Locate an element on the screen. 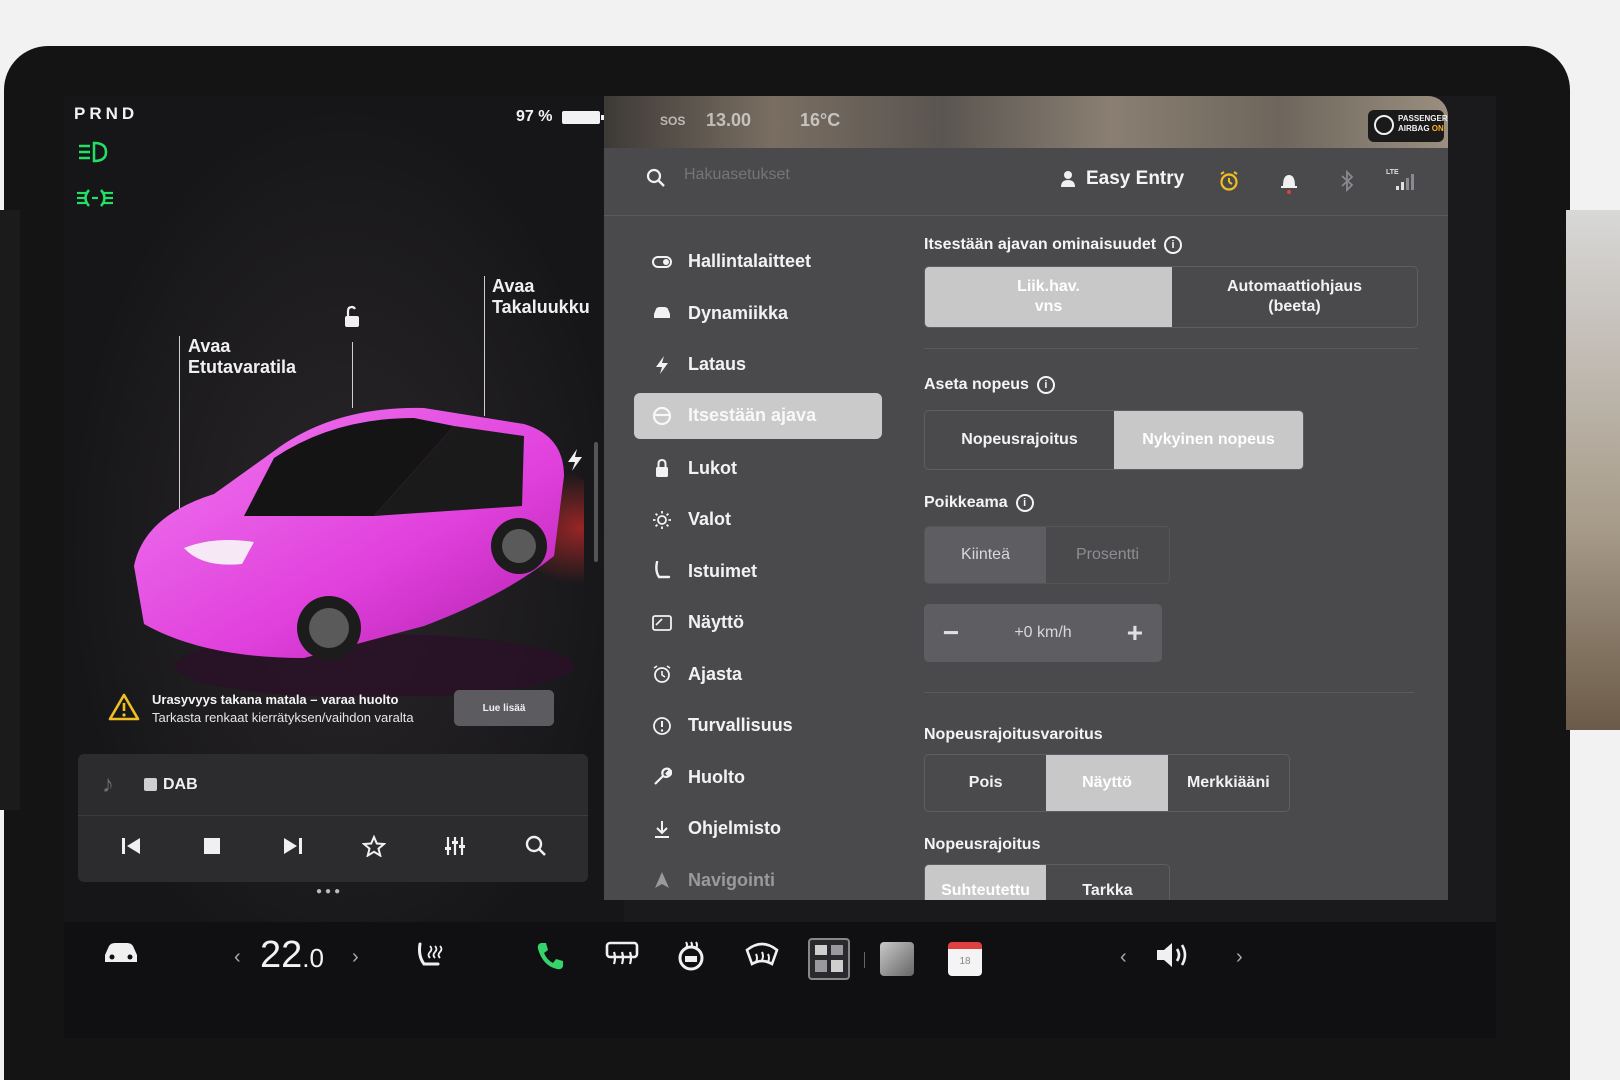  trunk-callout-line is located at coordinates (484, 346).